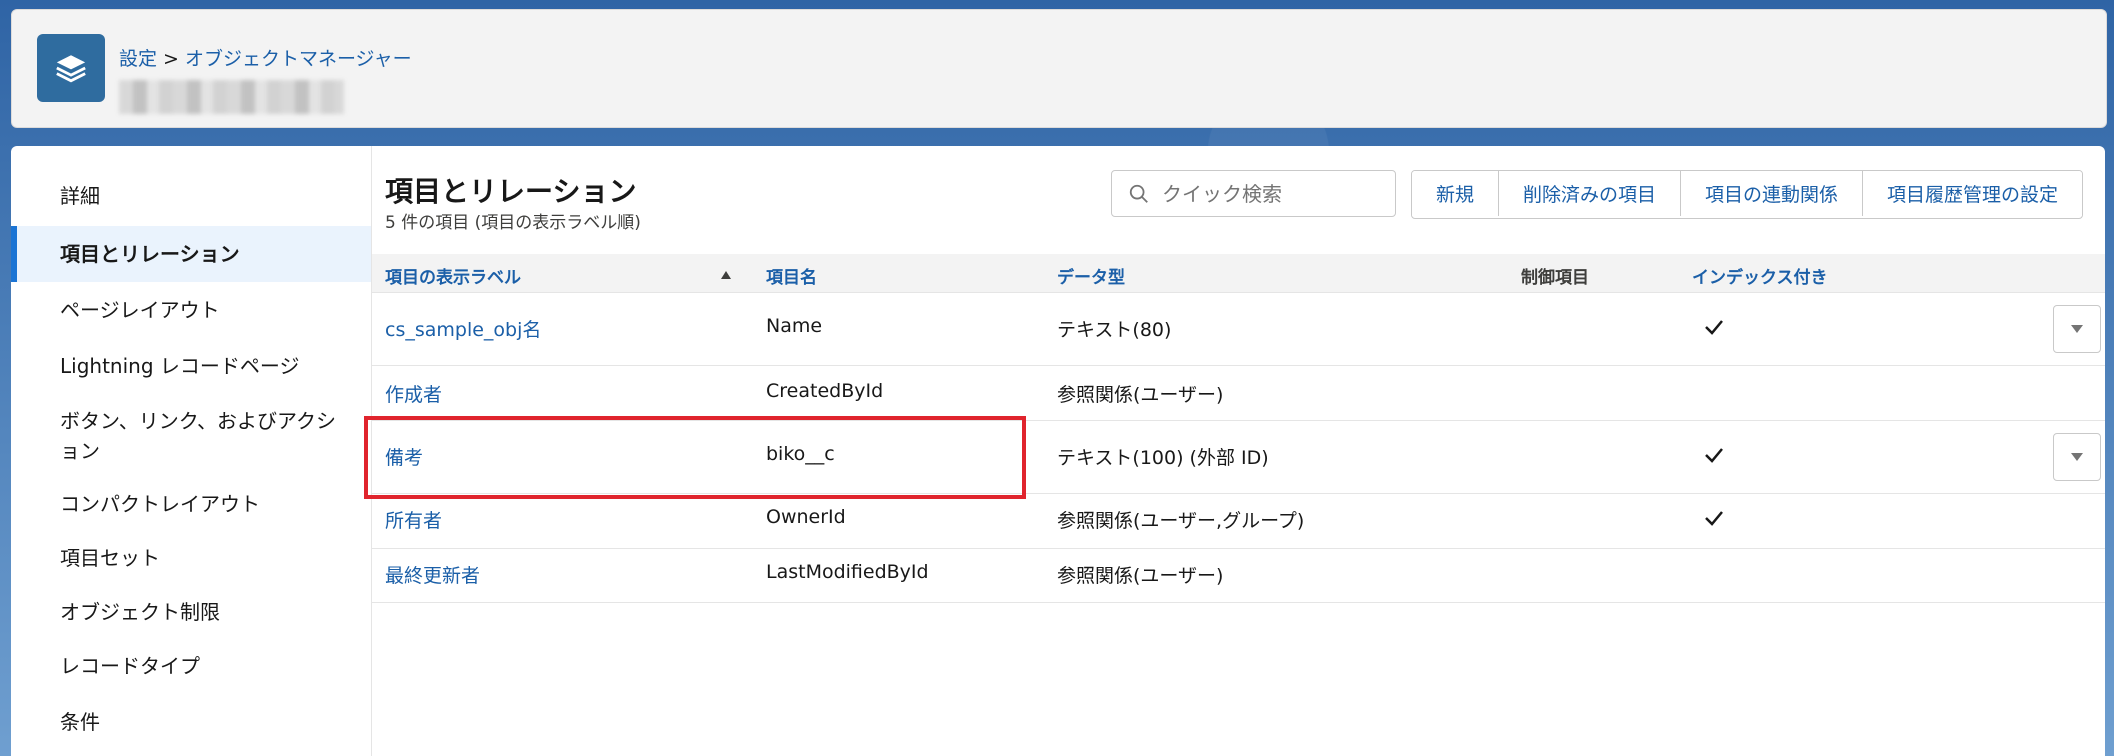 This screenshot has height=756, width=2114. Describe the element at coordinates (513, 223) in the screenshot. I see `page-subtitle: 5 件の項目 (項目の表示ラベル順)` at that location.